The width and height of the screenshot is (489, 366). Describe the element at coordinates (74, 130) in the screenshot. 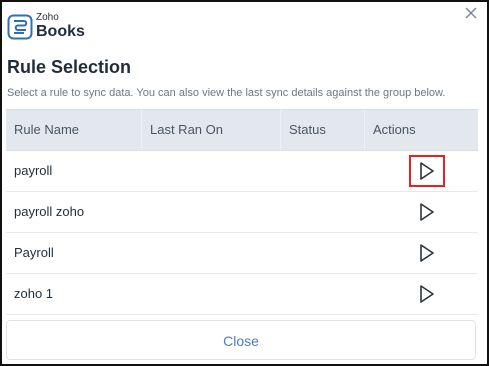

I see `column-header-rule-name: Rule Name` at that location.